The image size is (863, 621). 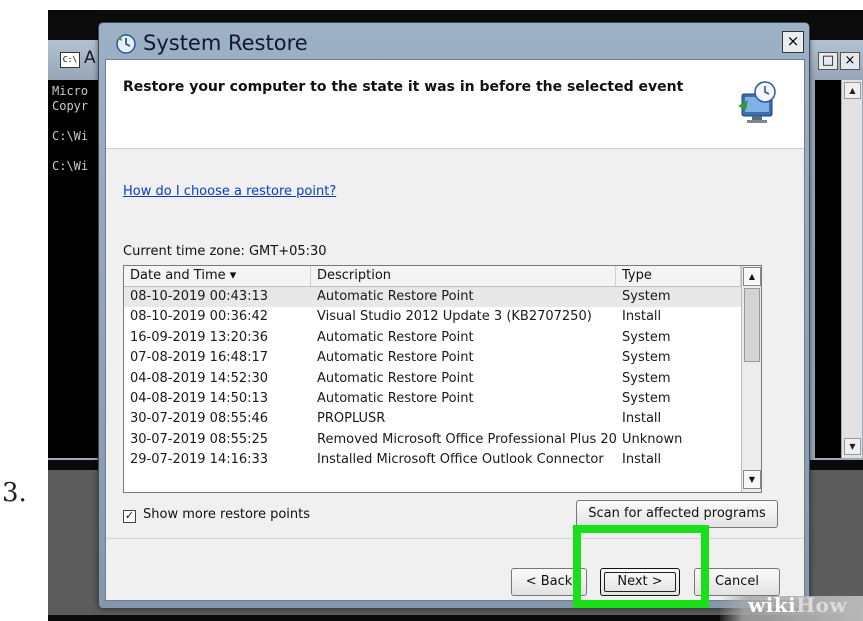 I want to click on show-more-checkbox: ✓ Show more restore points, so click(x=216, y=515).